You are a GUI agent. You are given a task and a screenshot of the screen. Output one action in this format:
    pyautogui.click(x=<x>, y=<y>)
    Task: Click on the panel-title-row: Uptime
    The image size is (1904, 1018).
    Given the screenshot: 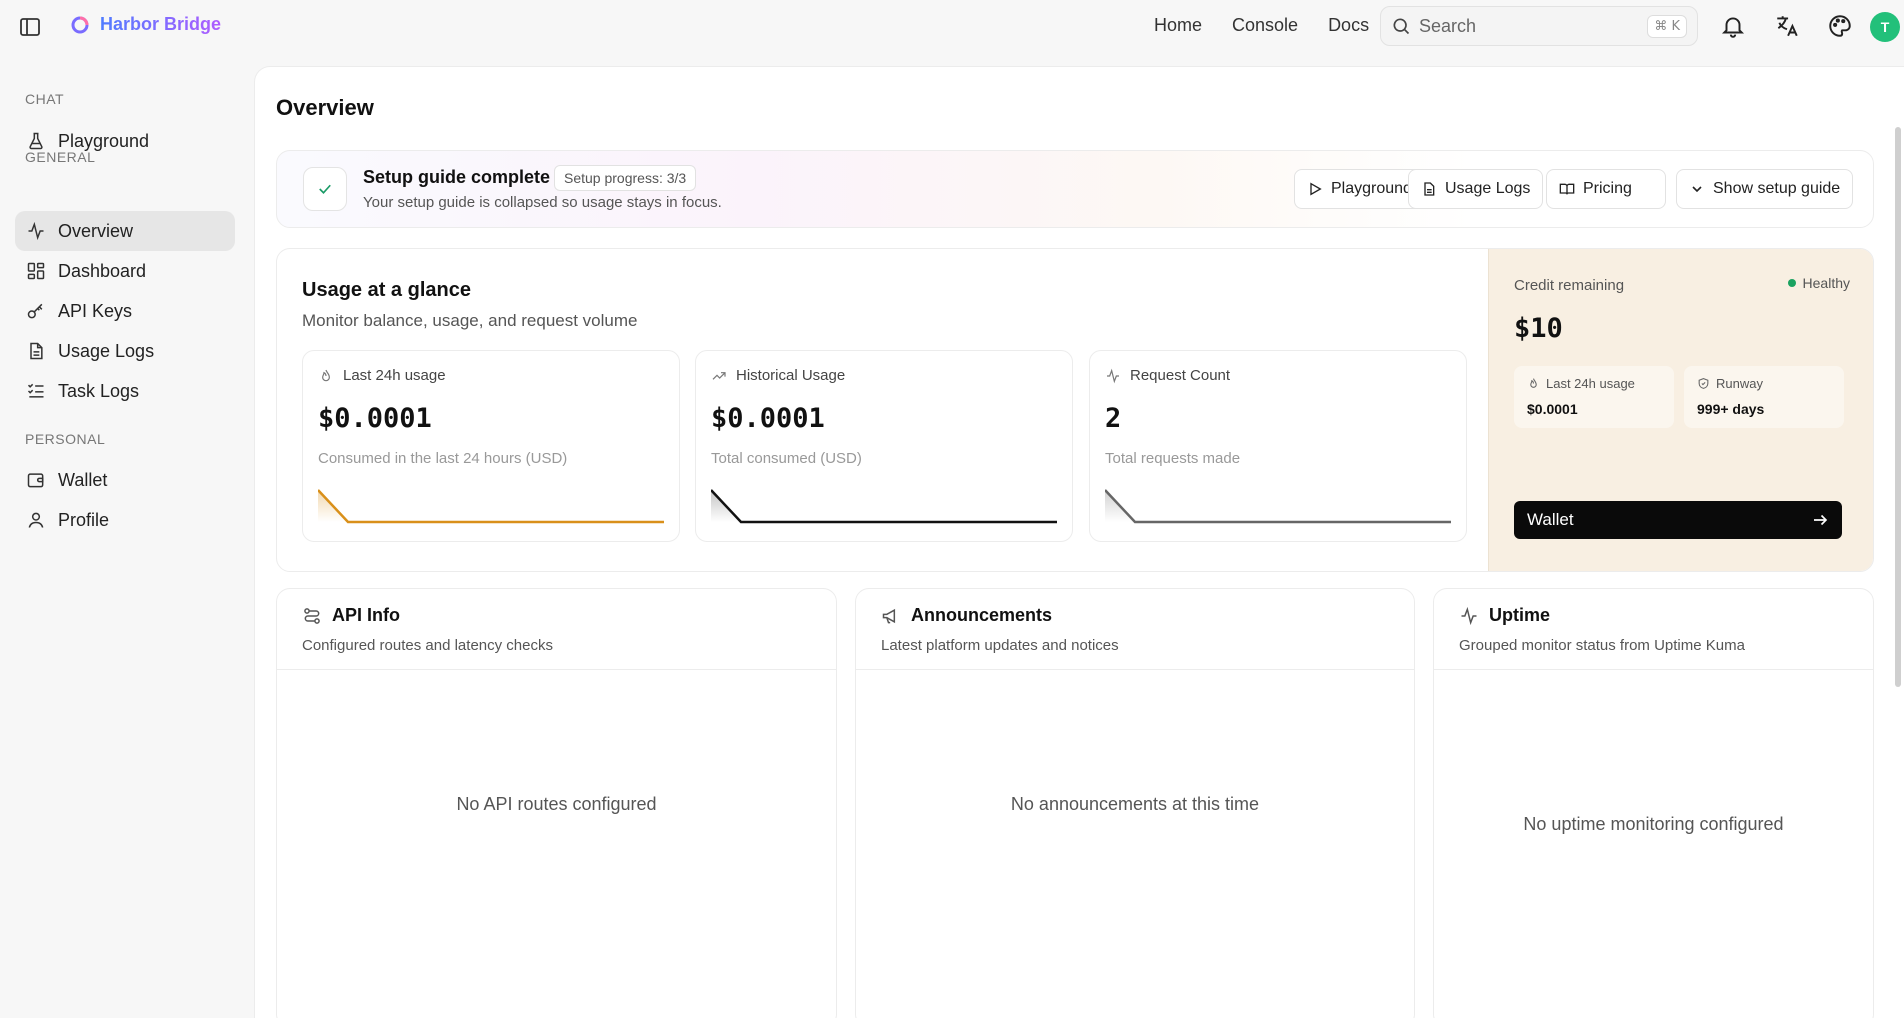 What is the action you would take?
    pyautogui.click(x=1504, y=615)
    